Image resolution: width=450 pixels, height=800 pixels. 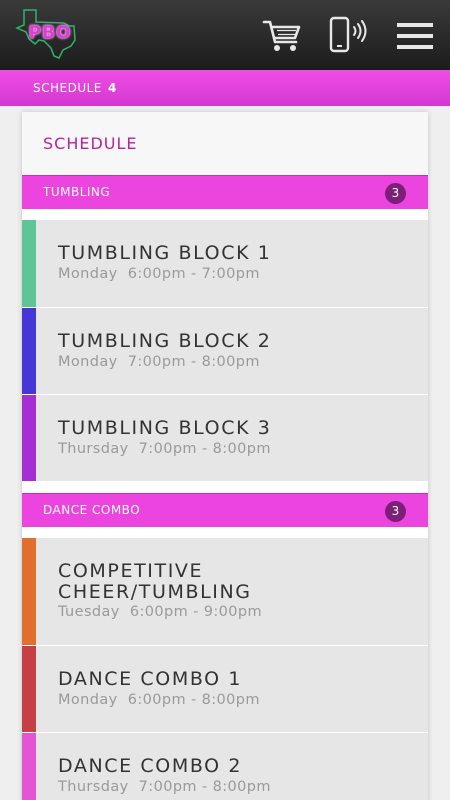 I want to click on schedule-item: DANCE COMBO 2 Thursday 7:00pm - 8:00pm, so click(x=225, y=766).